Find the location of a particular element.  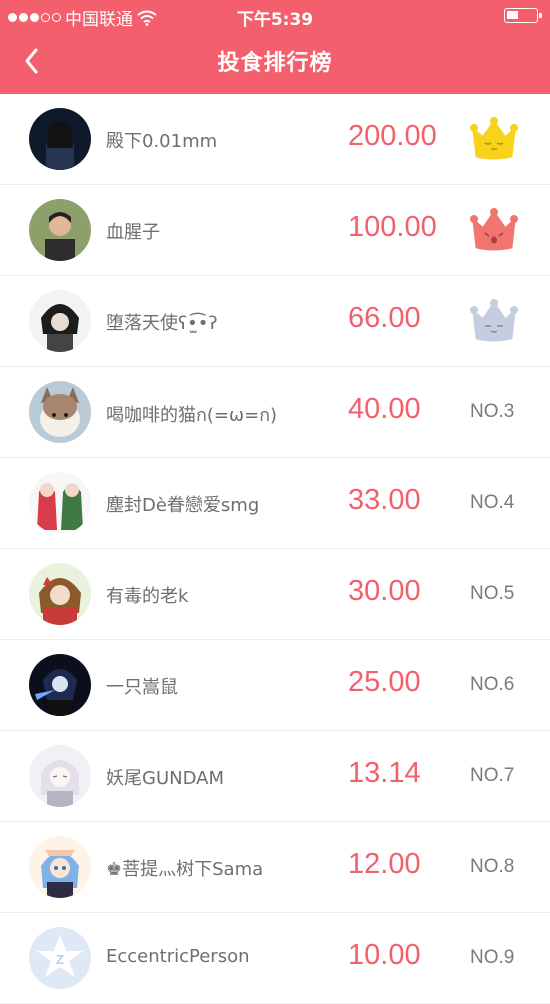

user-name: 堕落天使ʕ•̫͡•ʔ is located at coordinates (162, 323).